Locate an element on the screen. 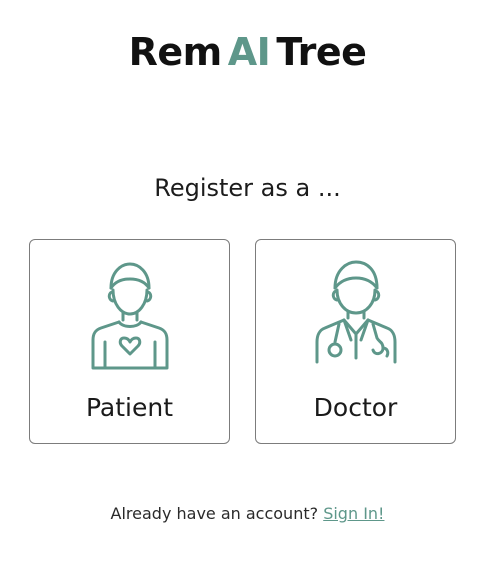 This screenshot has height=571, width=495. patient-icon is located at coordinates (130, 315).